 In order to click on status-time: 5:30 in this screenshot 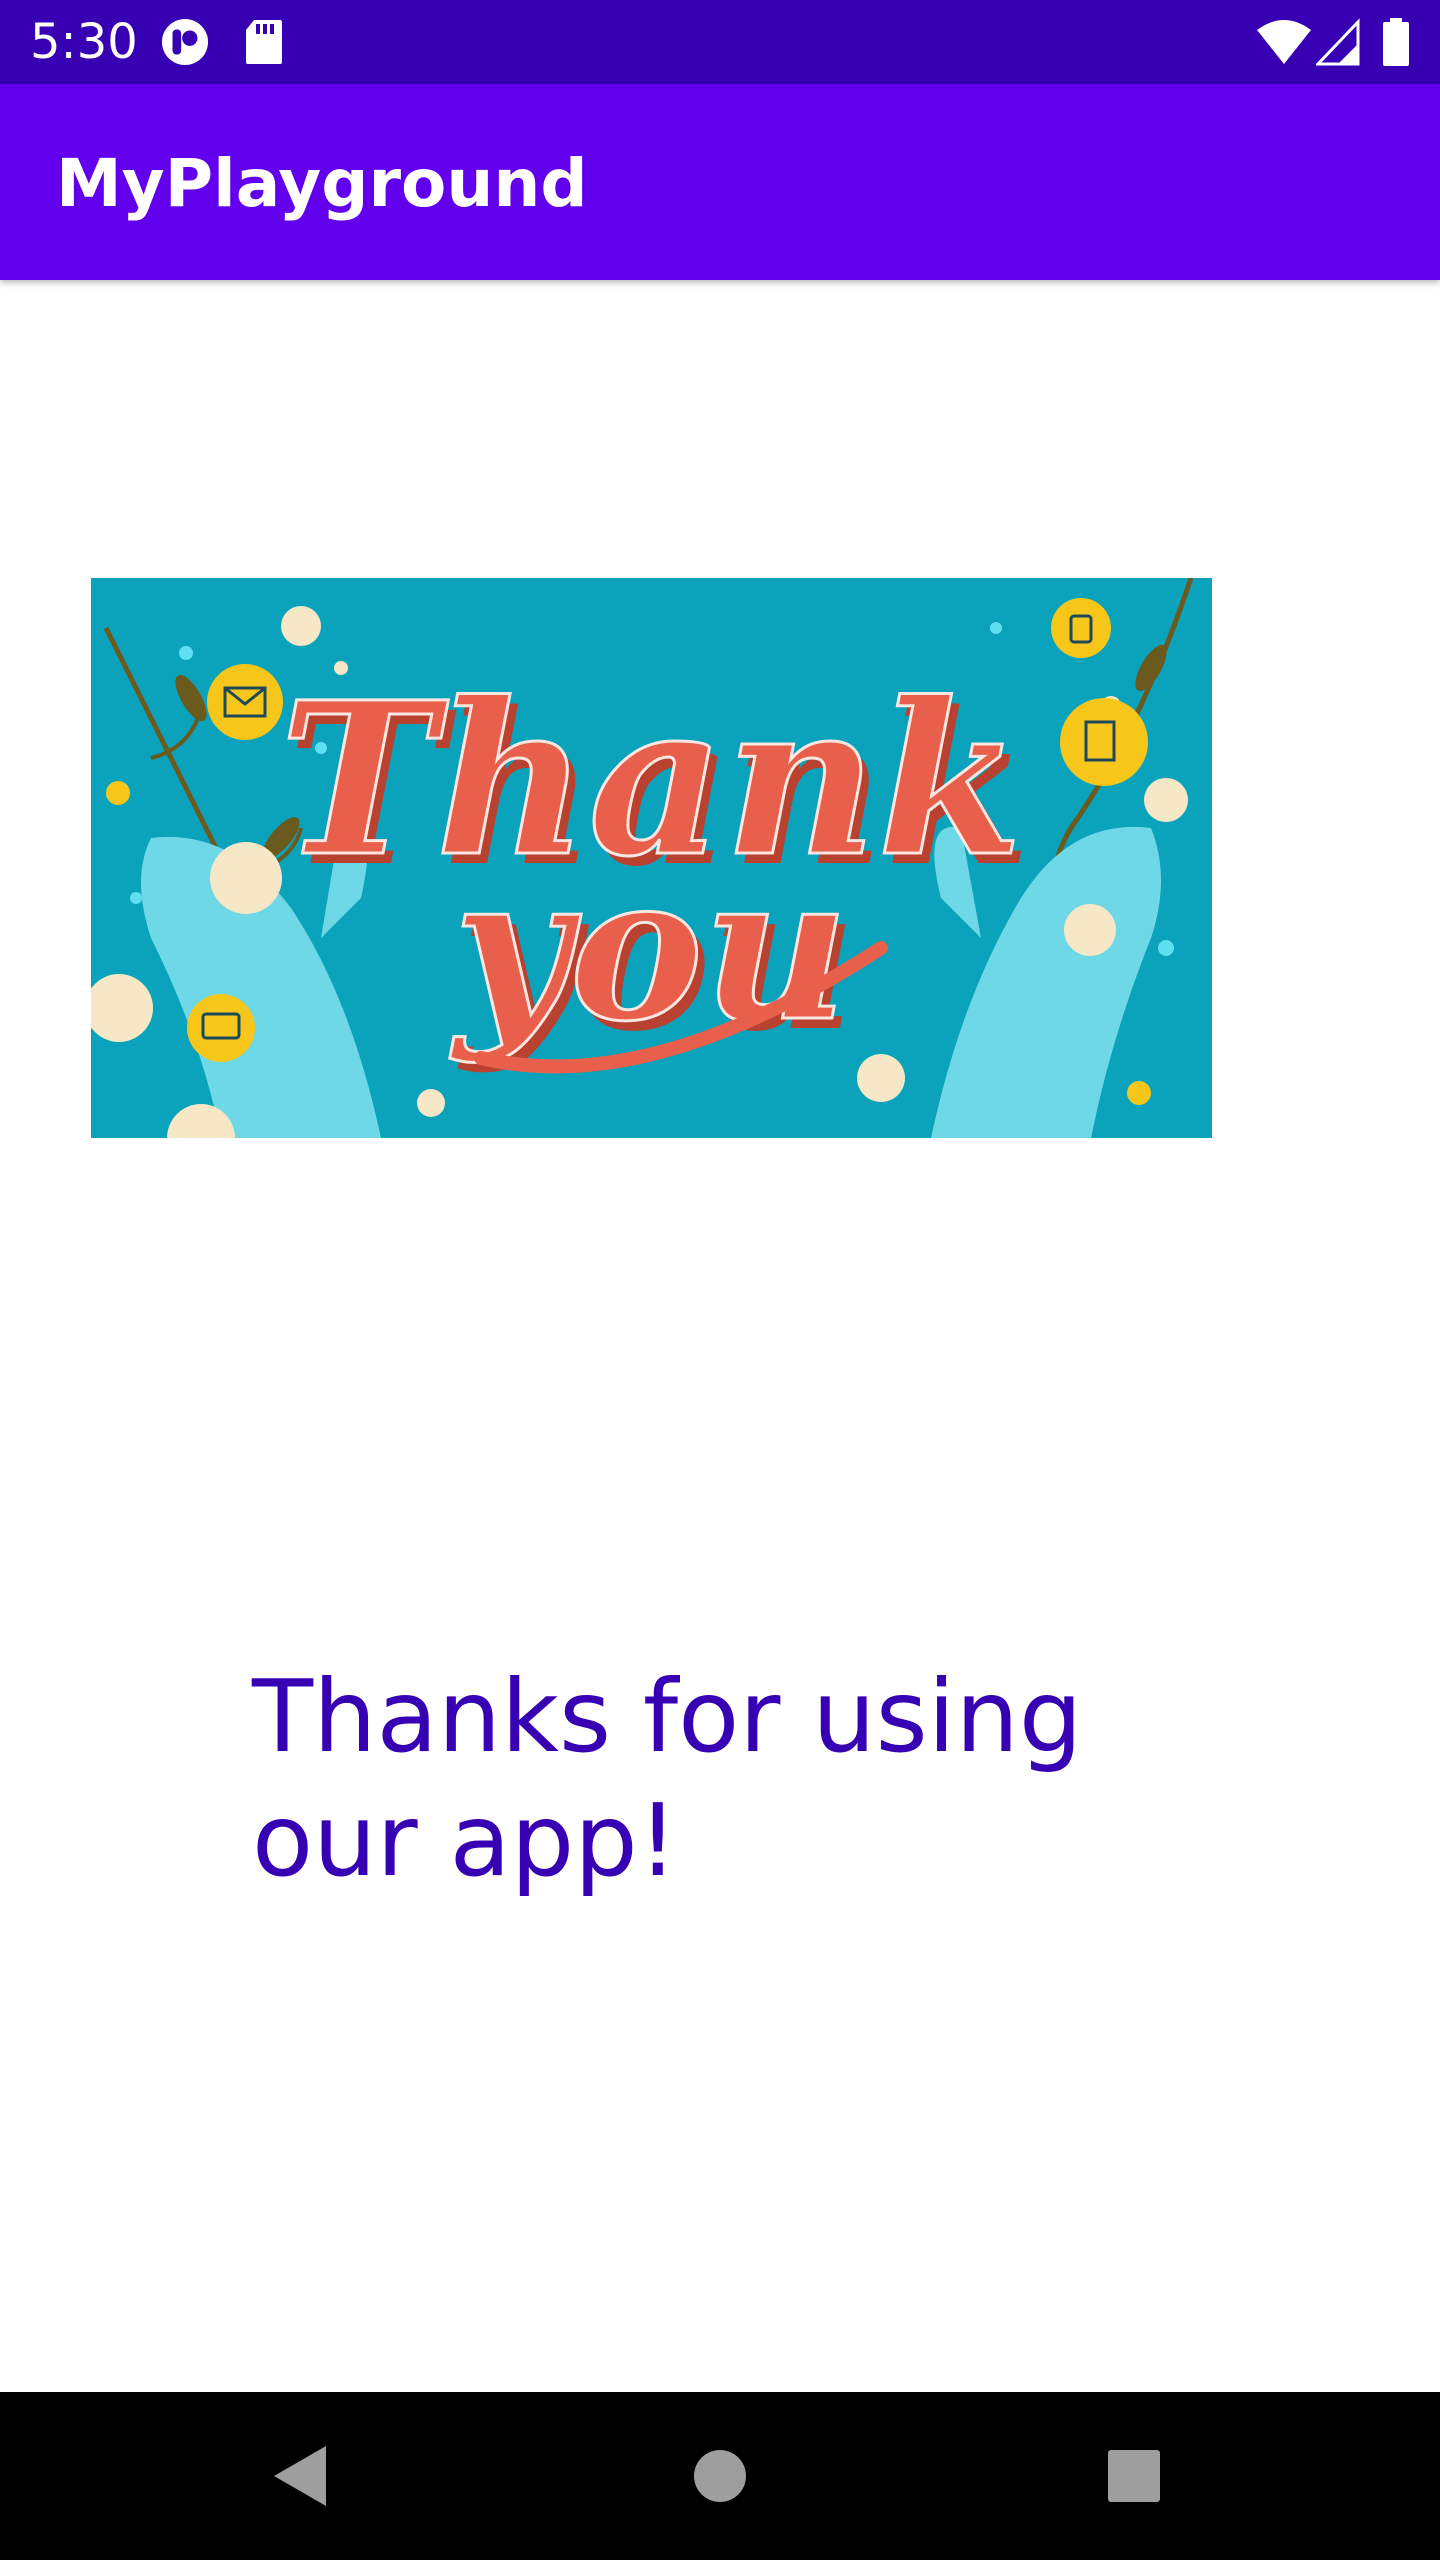, I will do `click(84, 42)`.